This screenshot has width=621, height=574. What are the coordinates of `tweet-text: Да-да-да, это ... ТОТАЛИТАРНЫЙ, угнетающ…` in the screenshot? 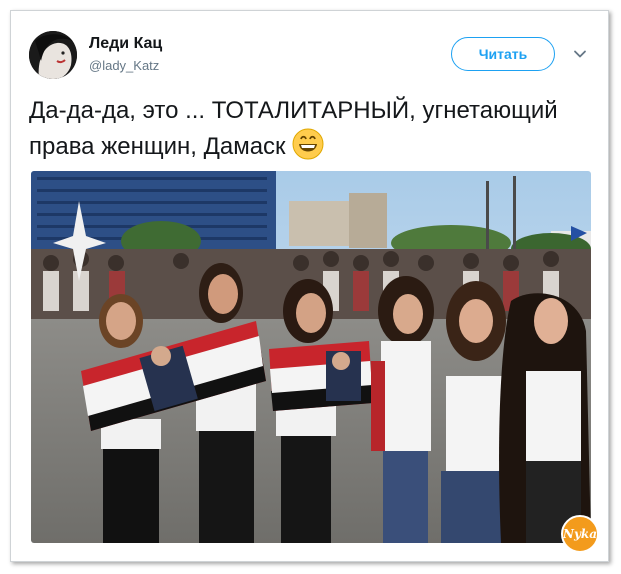 It's located at (309, 128).